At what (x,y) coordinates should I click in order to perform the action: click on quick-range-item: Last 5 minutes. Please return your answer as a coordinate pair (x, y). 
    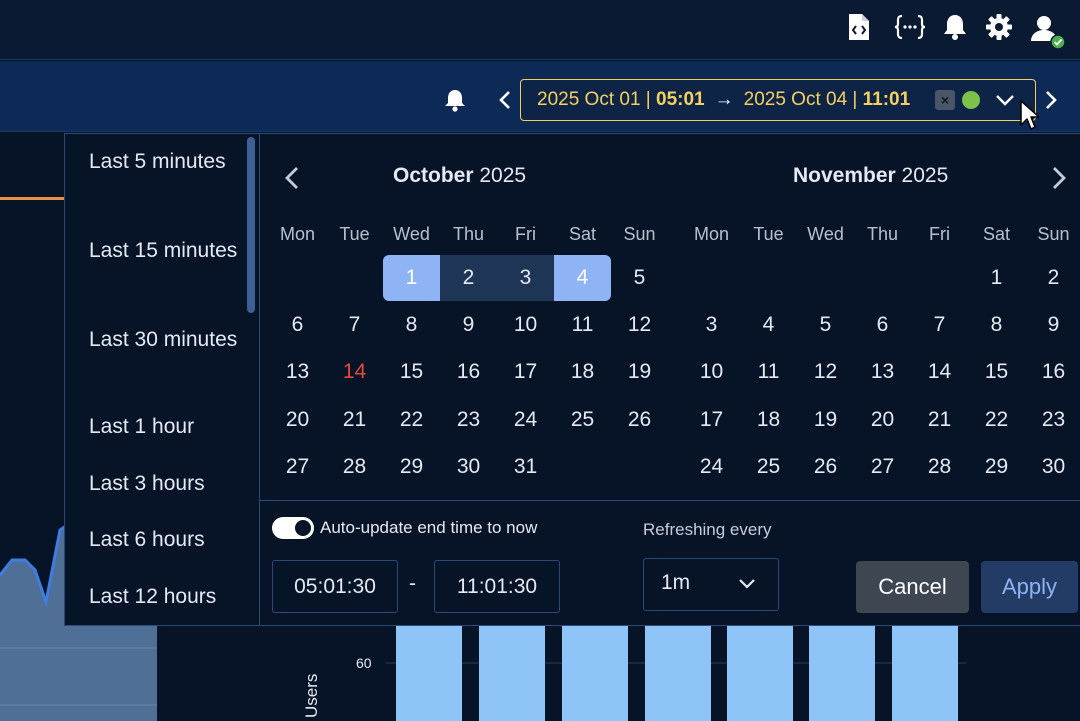
    Looking at the image, I should click on (164, 162).